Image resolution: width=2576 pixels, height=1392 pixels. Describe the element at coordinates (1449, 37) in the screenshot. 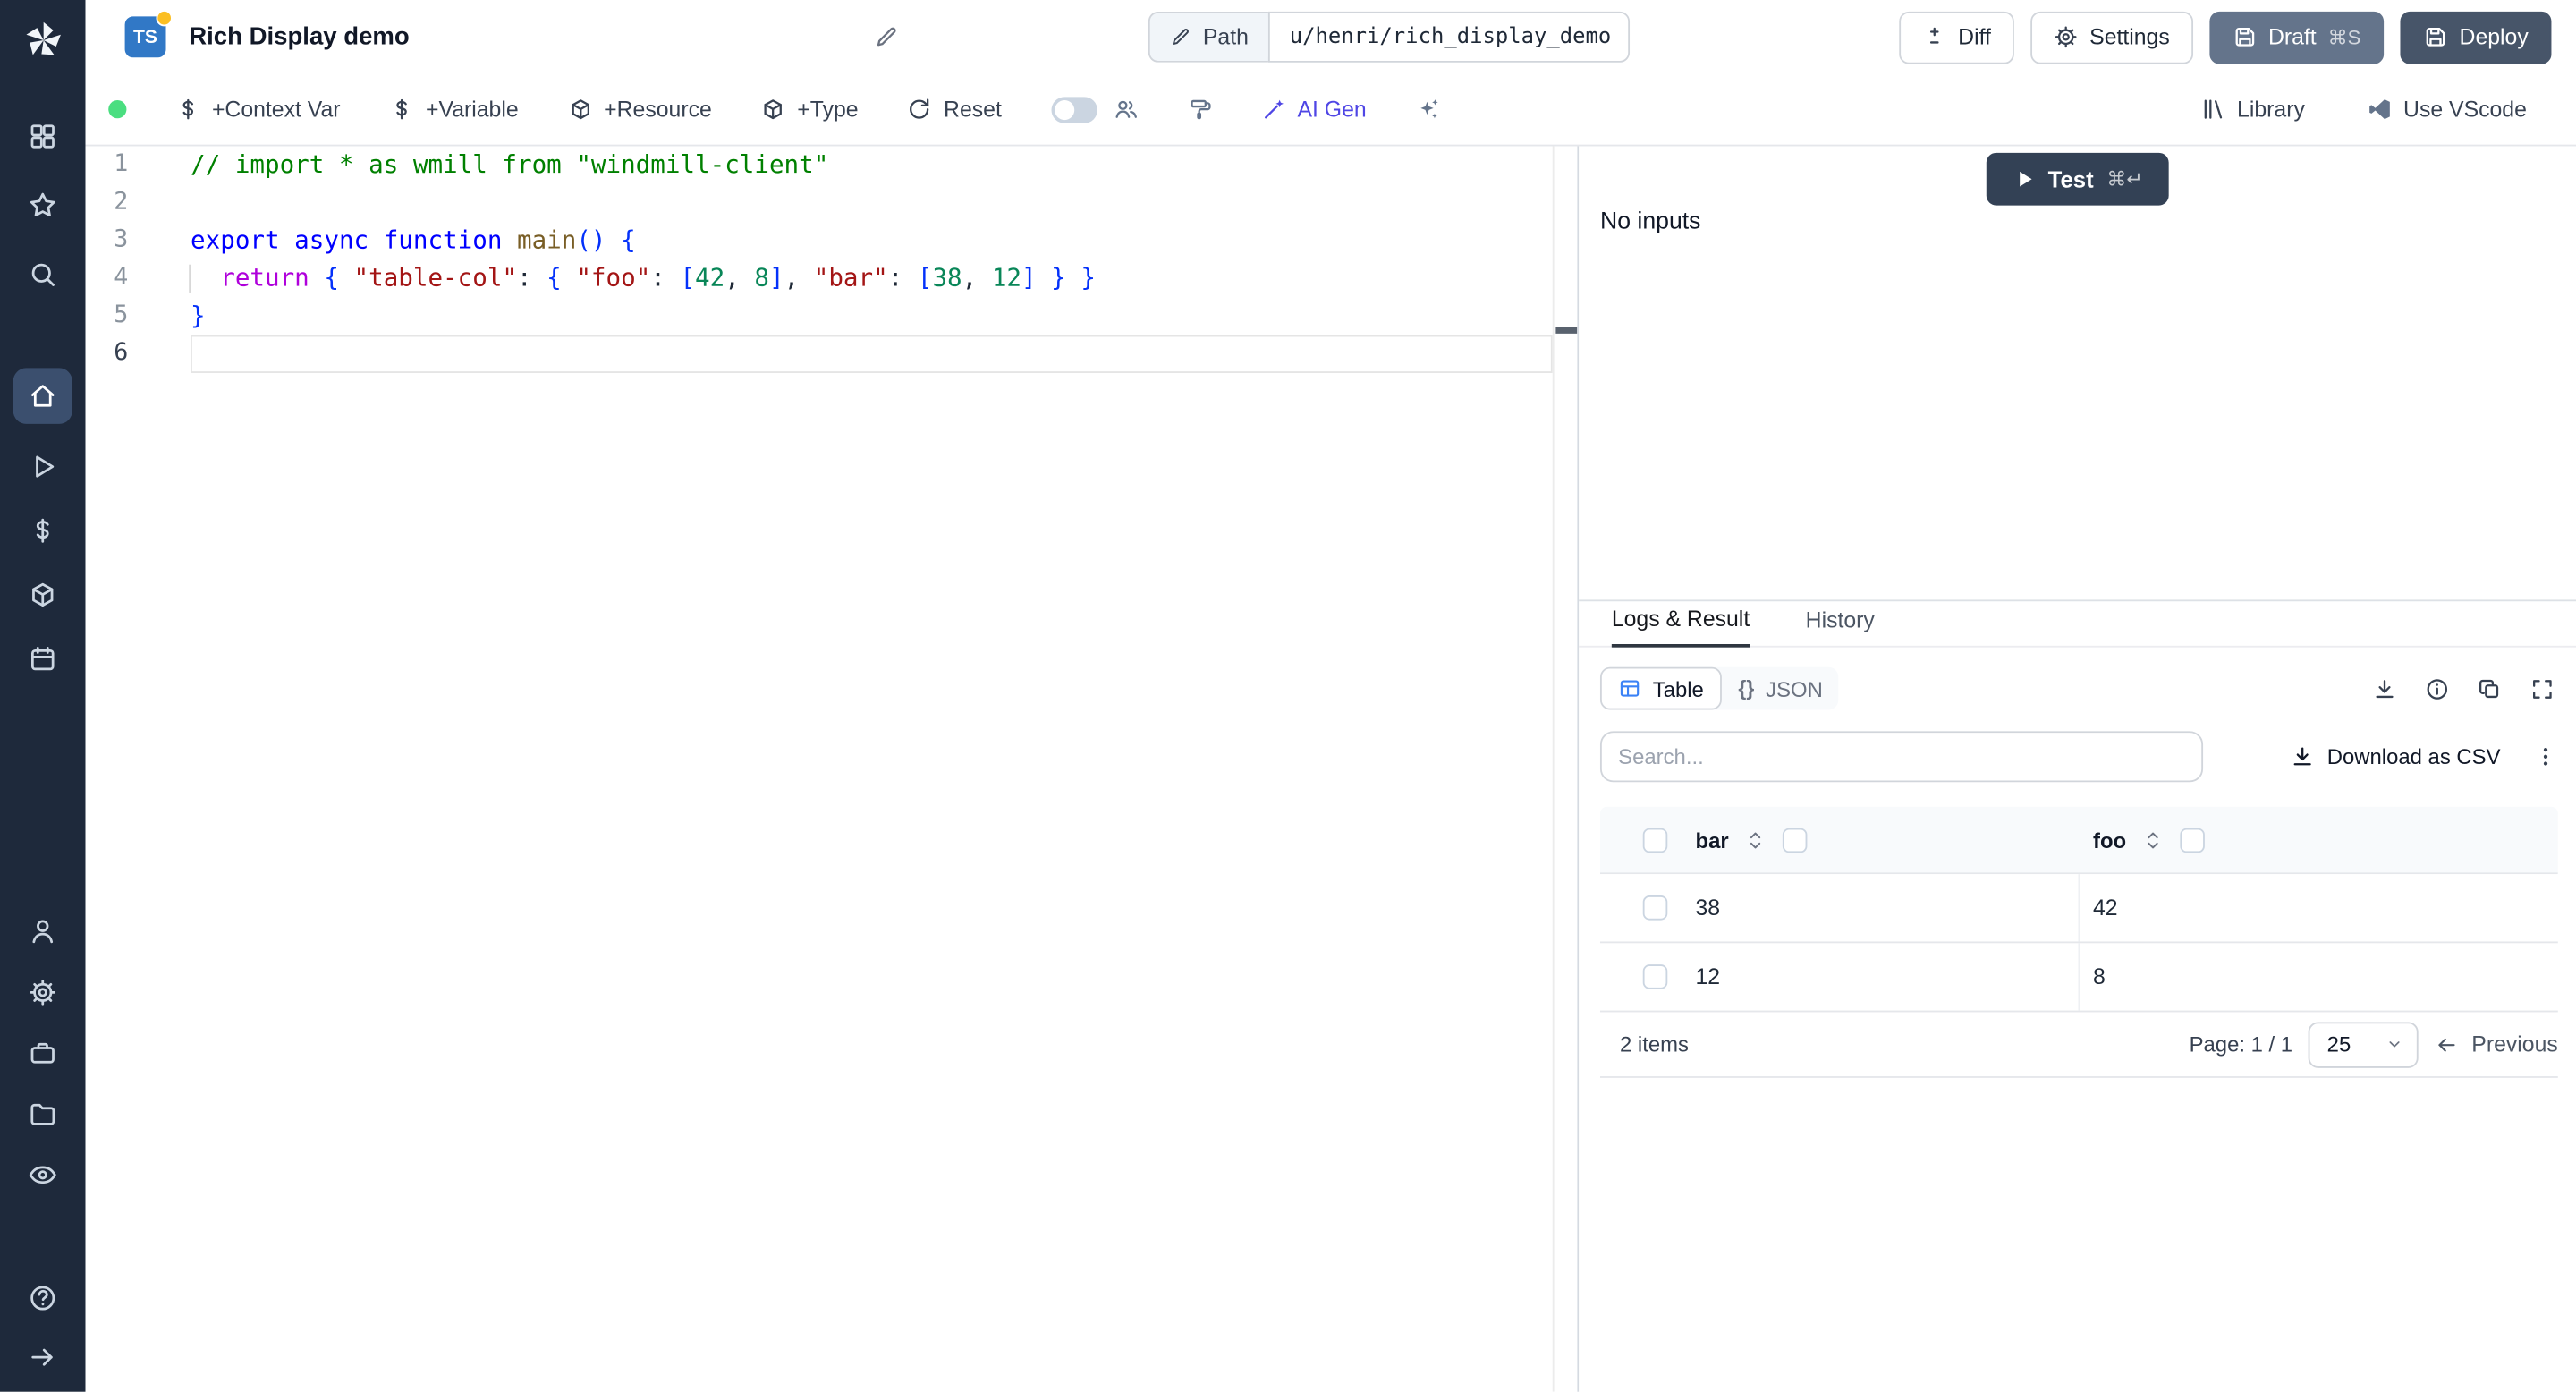

I see `path-value: u/henri/rich_display_demo` at that location.